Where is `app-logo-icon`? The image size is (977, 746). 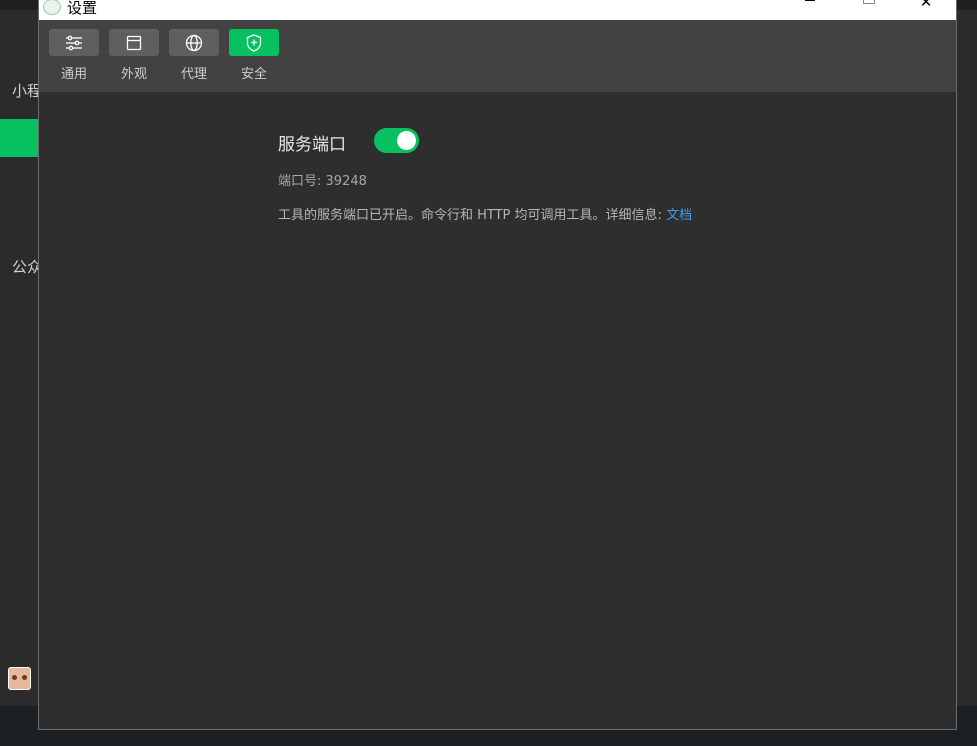 app-logo-icon is located at coordinates (52, 7).